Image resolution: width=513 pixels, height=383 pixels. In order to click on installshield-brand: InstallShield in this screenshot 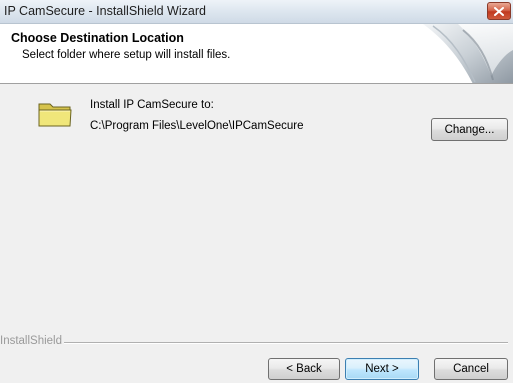, I will do `click(31, 341)`.